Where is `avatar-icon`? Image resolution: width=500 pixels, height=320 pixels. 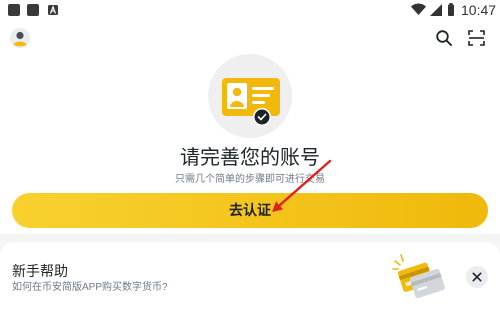 avatar-icon is located at coordinates (20, 38).